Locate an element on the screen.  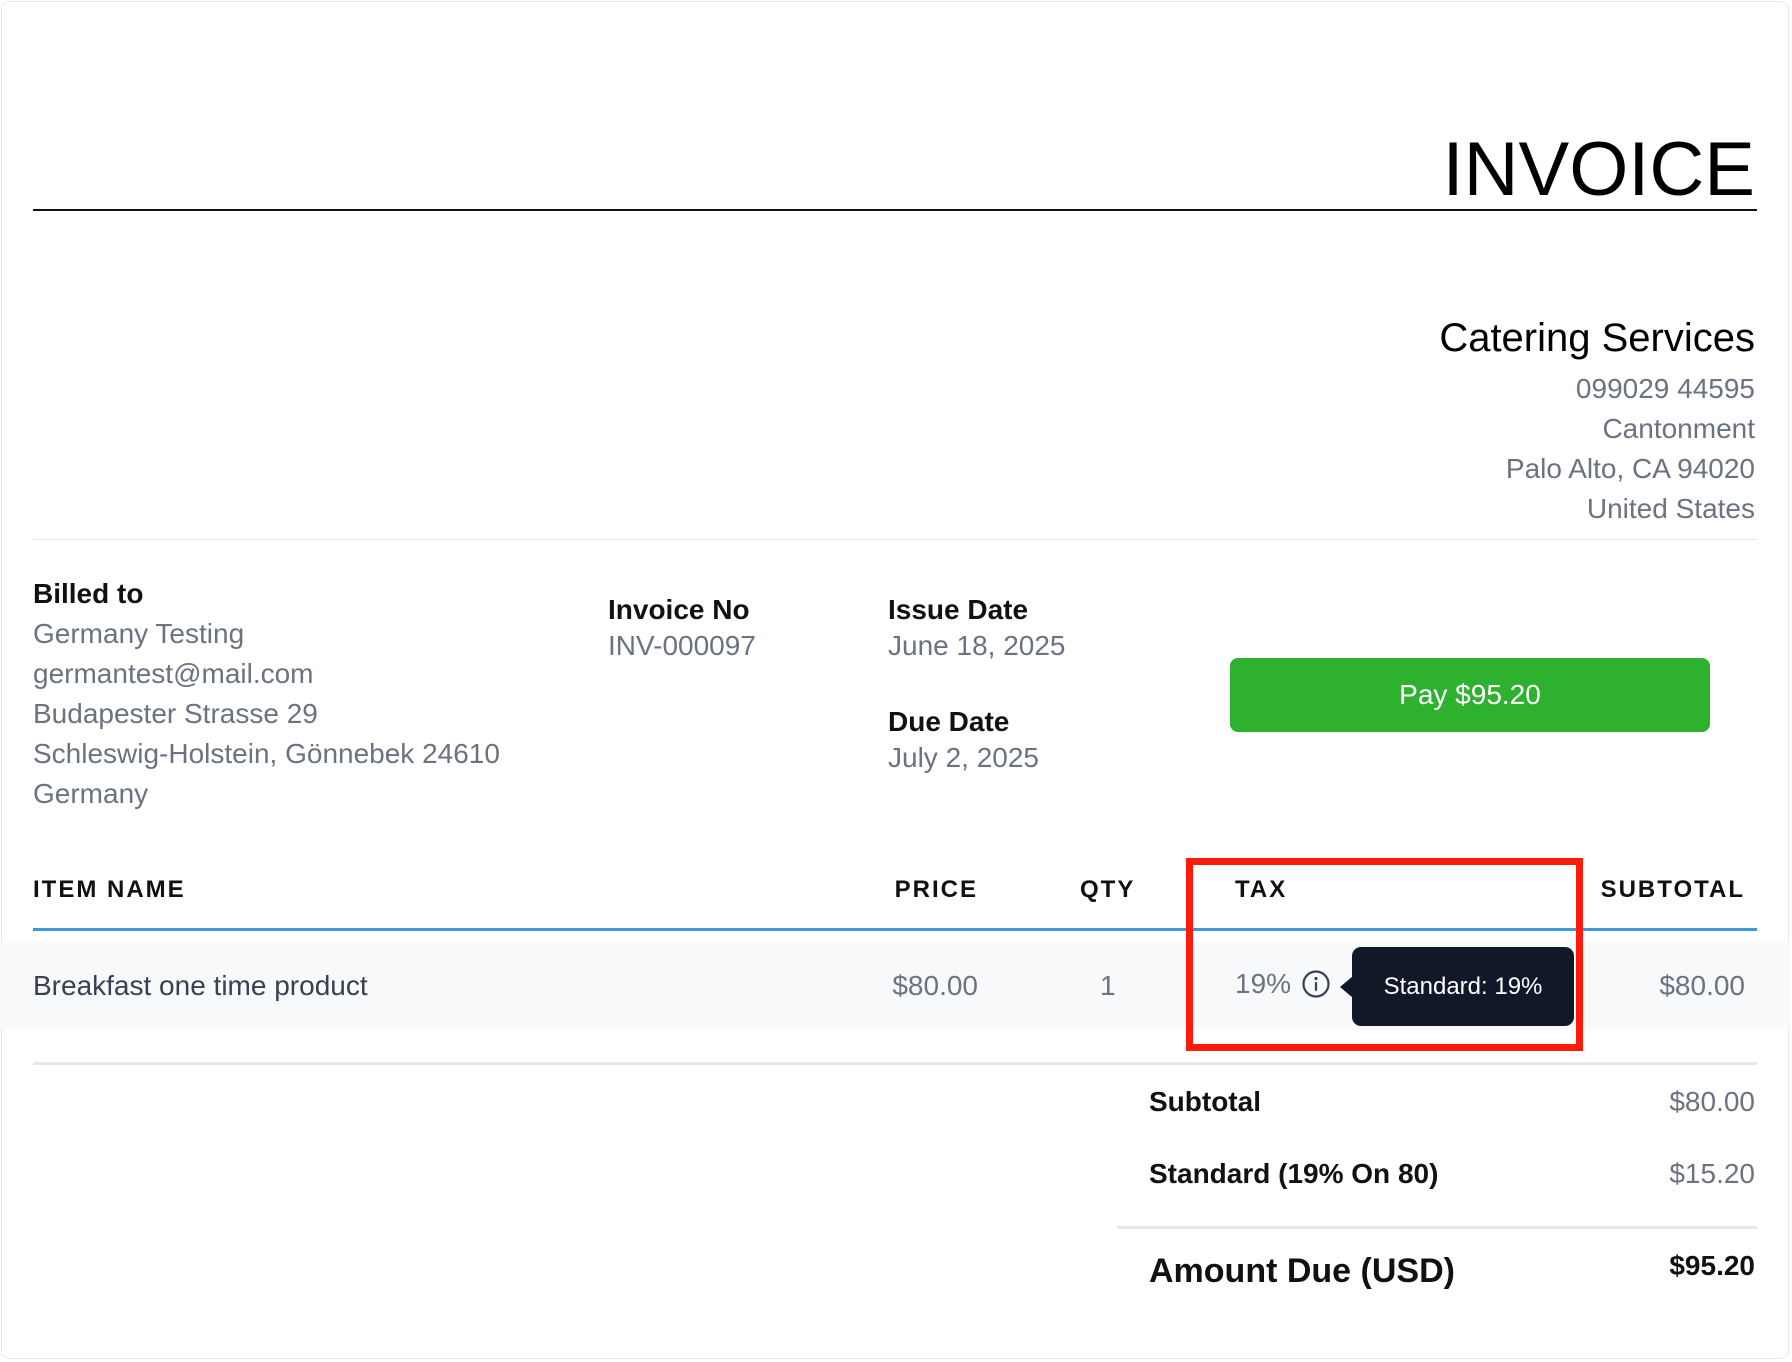
due-date-block: Due Date July 2, 2025 is located at coordinates (963, 742).